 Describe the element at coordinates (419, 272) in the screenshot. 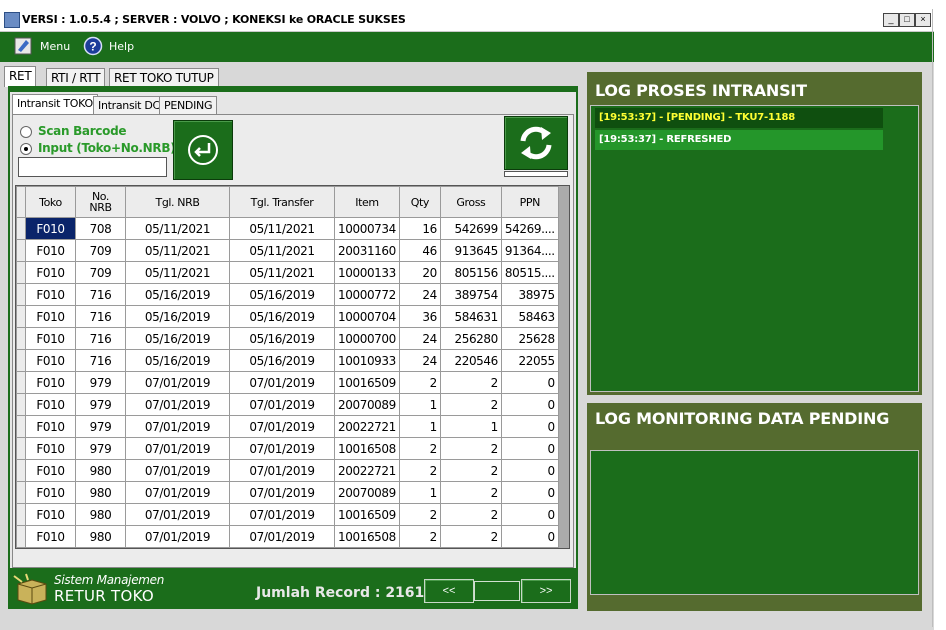

I see `table-cell: 20` at that location.